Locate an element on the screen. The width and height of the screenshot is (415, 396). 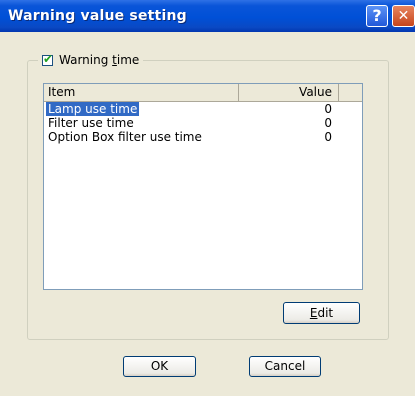
list-row-lamp-use-time: Lamp use time 0 is located at coordinates (203, 109).